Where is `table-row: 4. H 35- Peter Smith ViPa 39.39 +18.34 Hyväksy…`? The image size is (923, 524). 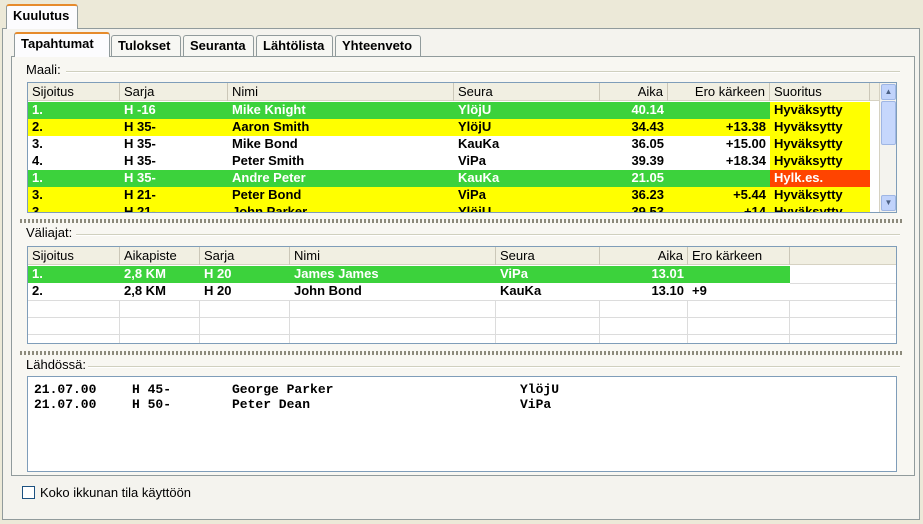
table-row: 4. H 35- Peter Smith ViPa 39.39 +18.34 Hyväksy… is located at coordinates (449, 161).